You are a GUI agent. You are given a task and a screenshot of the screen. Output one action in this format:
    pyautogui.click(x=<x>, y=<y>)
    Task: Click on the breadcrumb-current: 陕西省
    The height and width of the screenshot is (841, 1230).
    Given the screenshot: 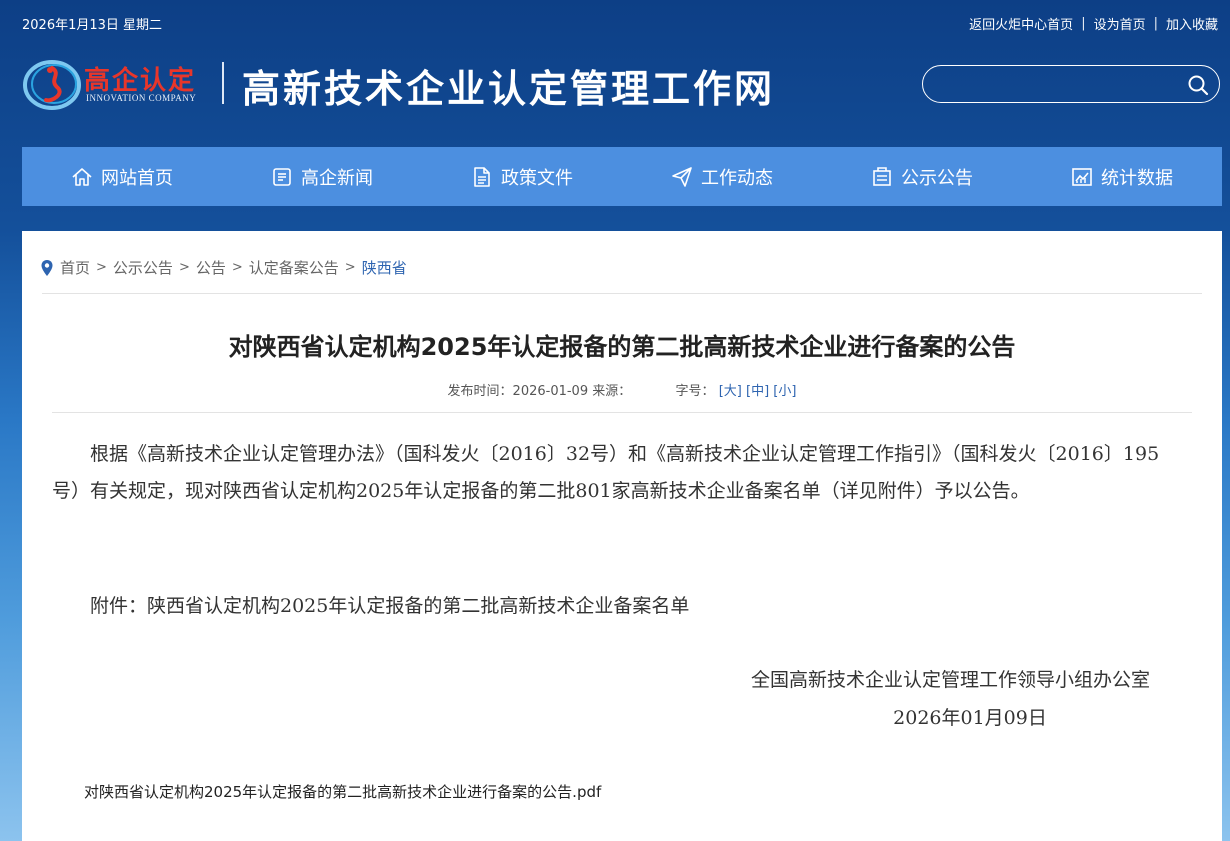 What is the action you would take?
    pyautogui.click(x=384, y=267)
    